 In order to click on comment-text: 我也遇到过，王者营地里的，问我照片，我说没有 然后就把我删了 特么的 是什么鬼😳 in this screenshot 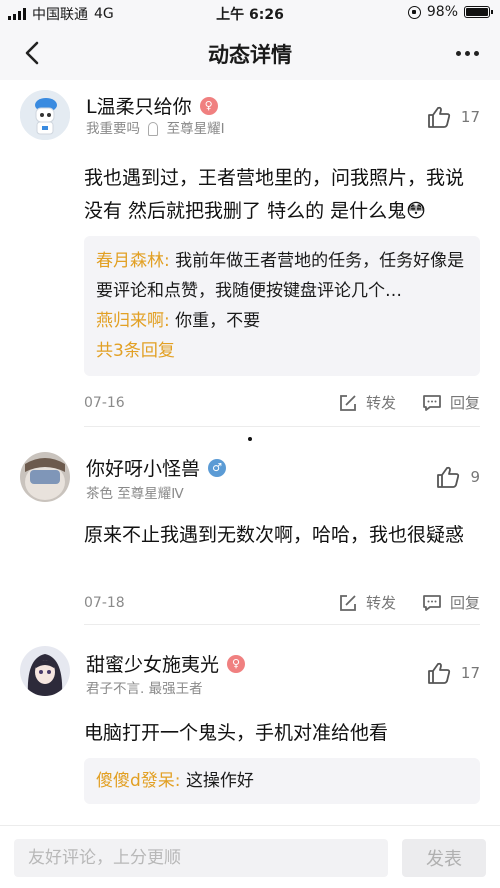, I will do `click(274, 194)`.